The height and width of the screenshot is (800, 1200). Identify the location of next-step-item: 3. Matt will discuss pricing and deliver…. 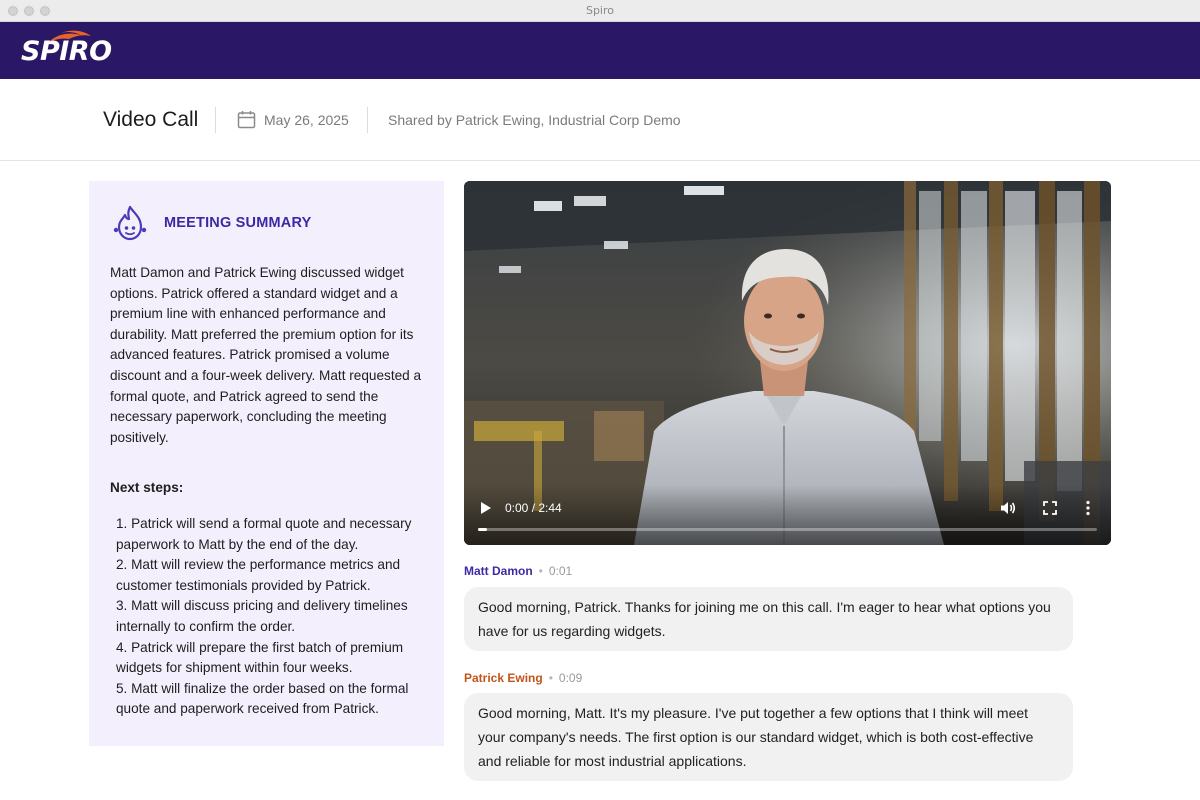
(262, 616).